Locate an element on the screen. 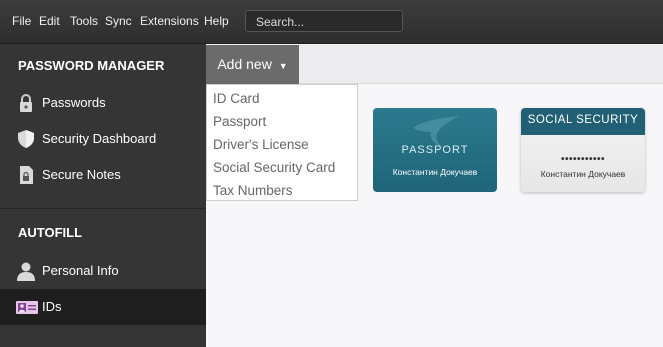 This screenshot has height=347, width=663. sidebar-divider is located at coordinates (103, 208).